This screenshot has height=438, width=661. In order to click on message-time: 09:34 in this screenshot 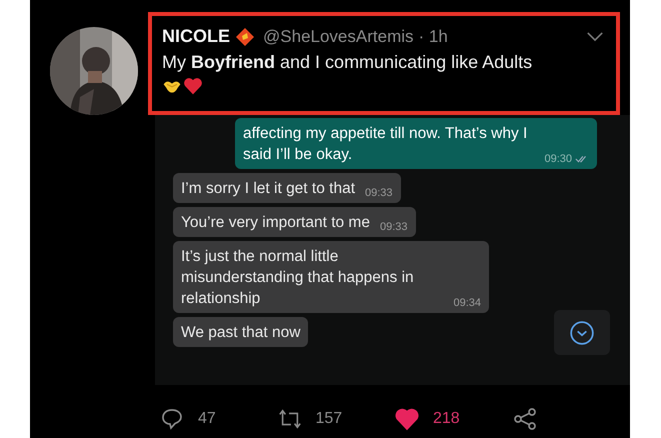, I will do `click(467, 303)`.